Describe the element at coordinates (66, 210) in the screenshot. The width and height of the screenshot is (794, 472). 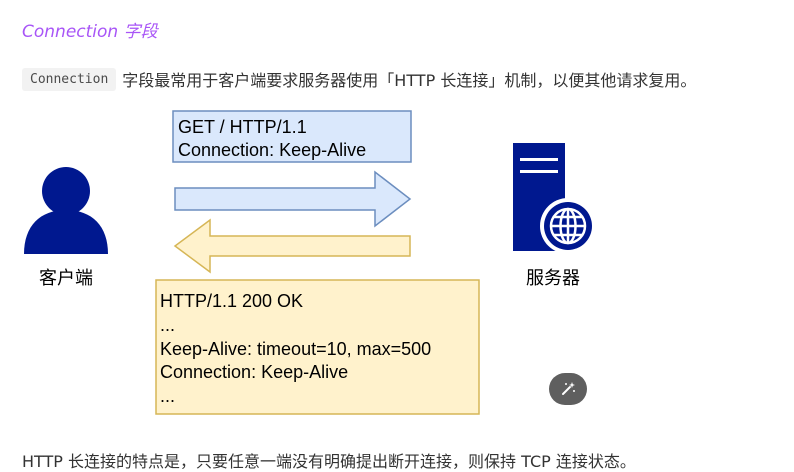
I see `user-icon` at that location.